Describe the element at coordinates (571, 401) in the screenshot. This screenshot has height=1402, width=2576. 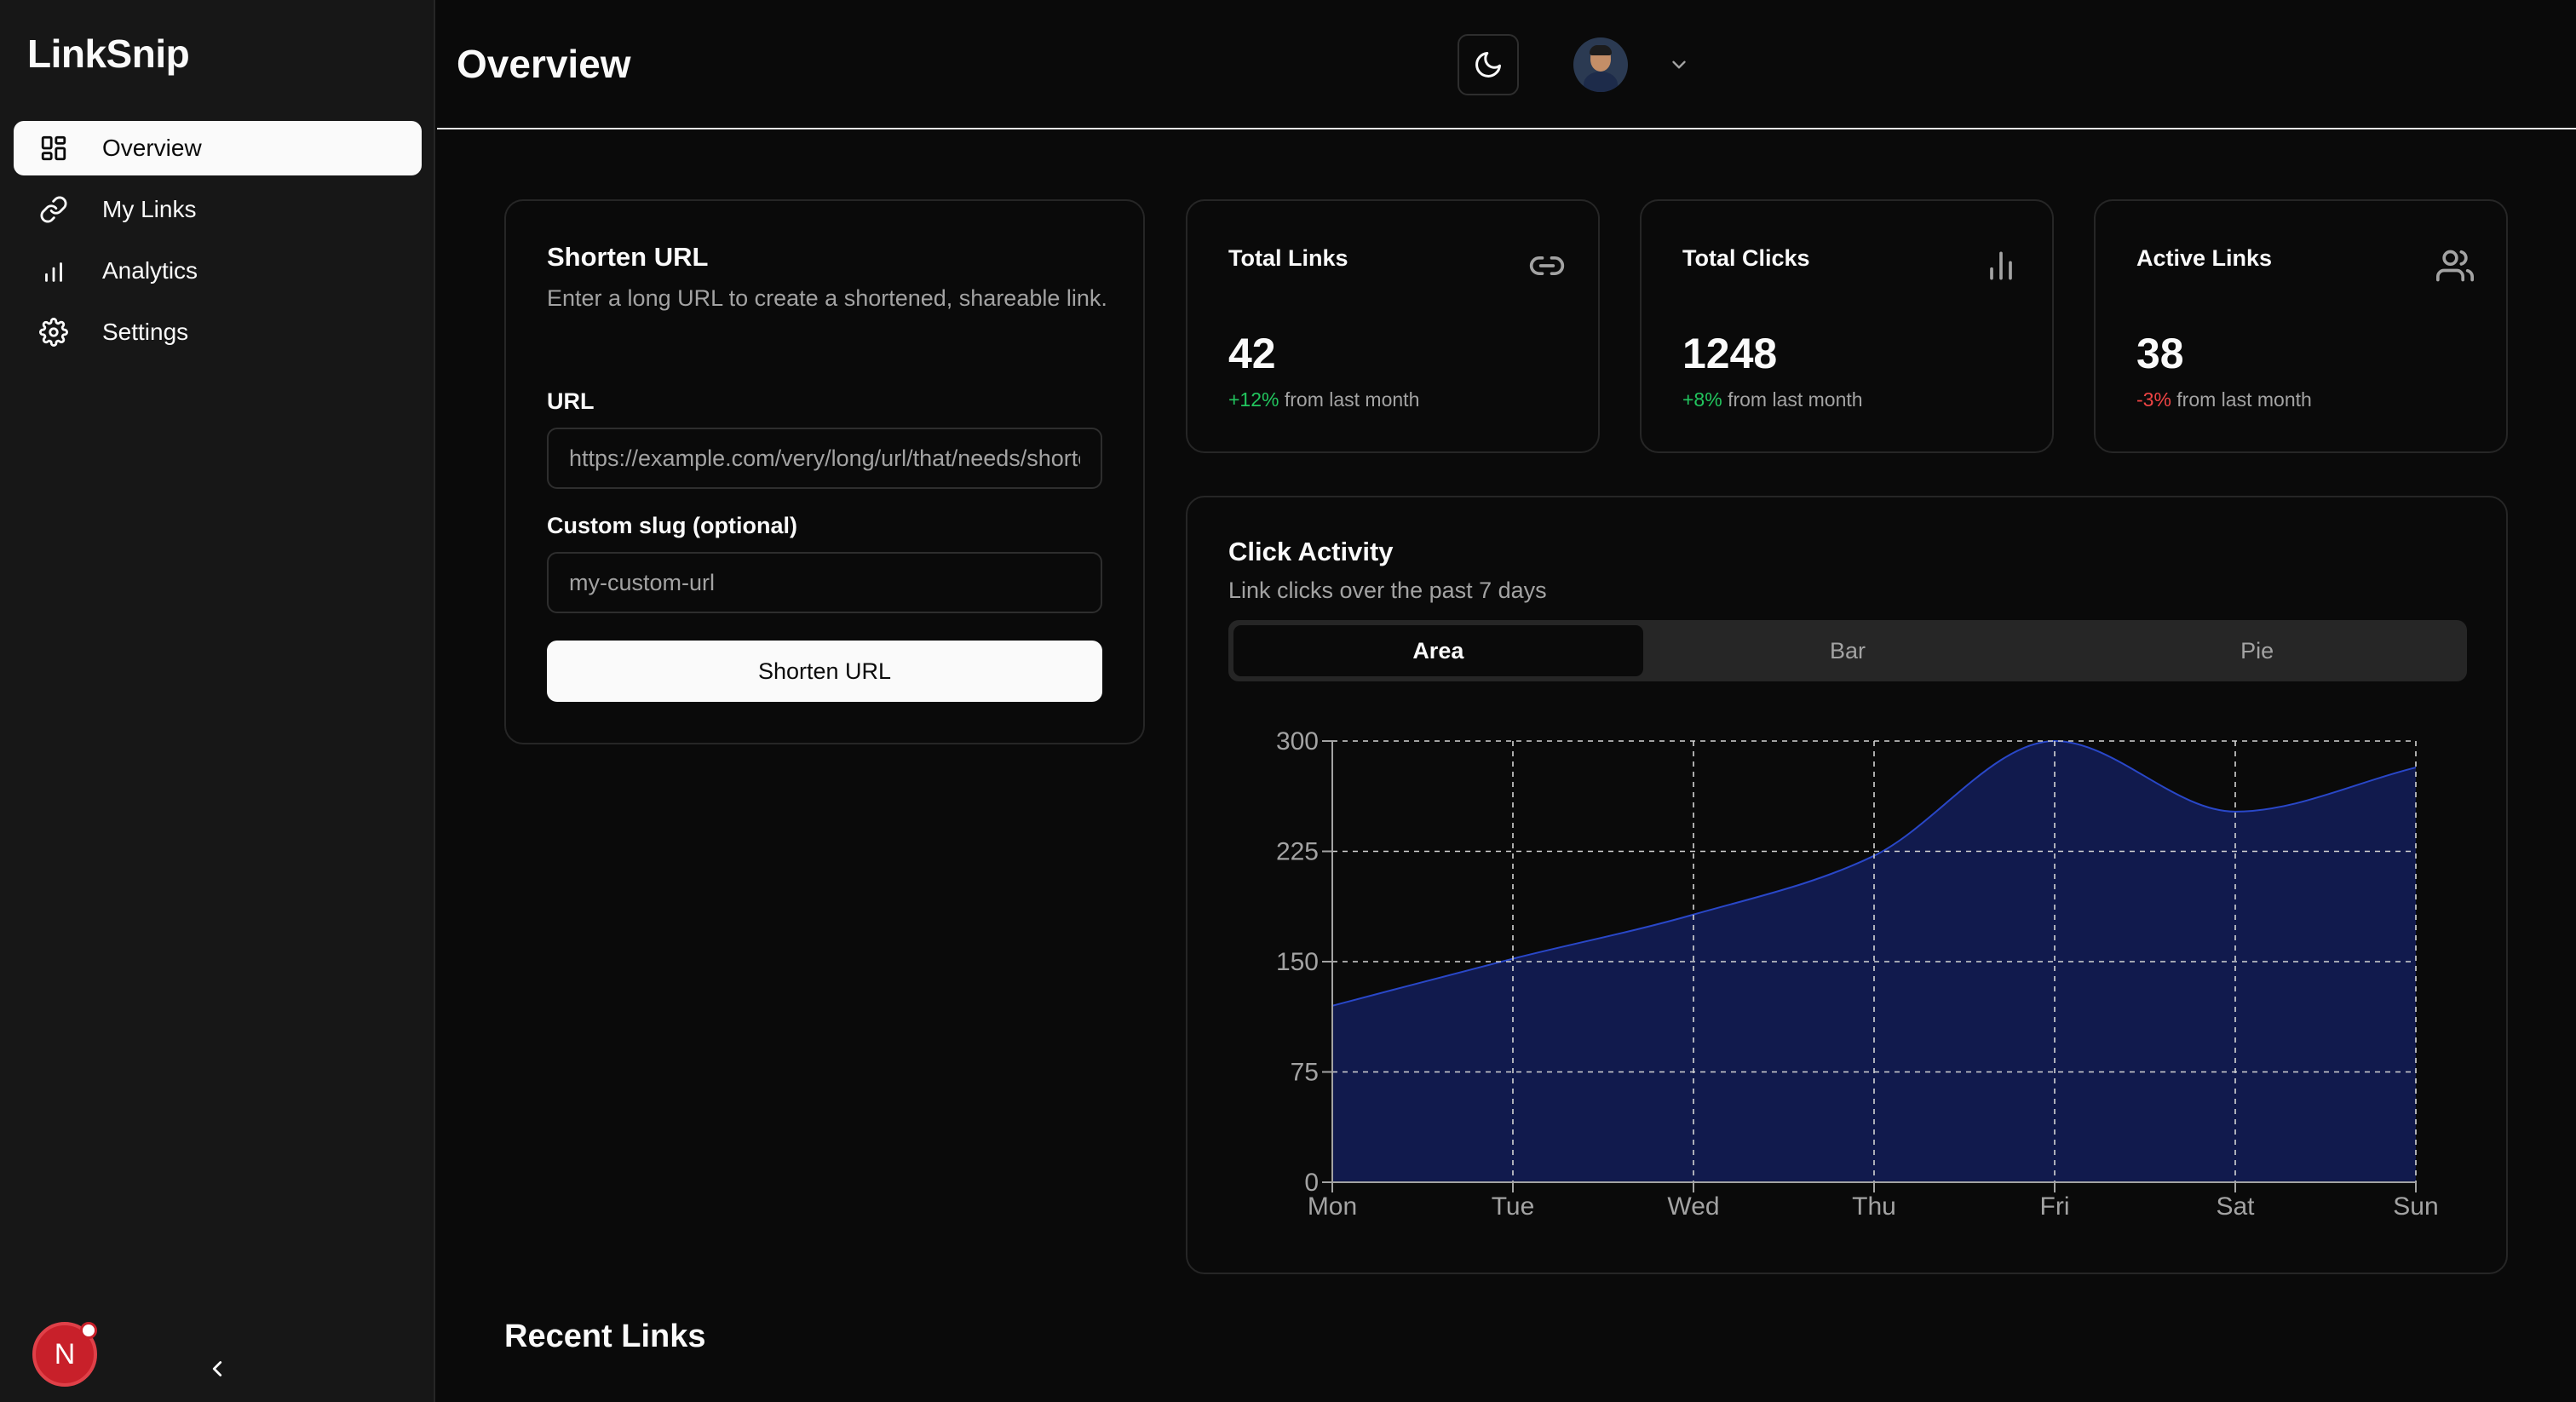
I see `url-field-label: URL` at that location.